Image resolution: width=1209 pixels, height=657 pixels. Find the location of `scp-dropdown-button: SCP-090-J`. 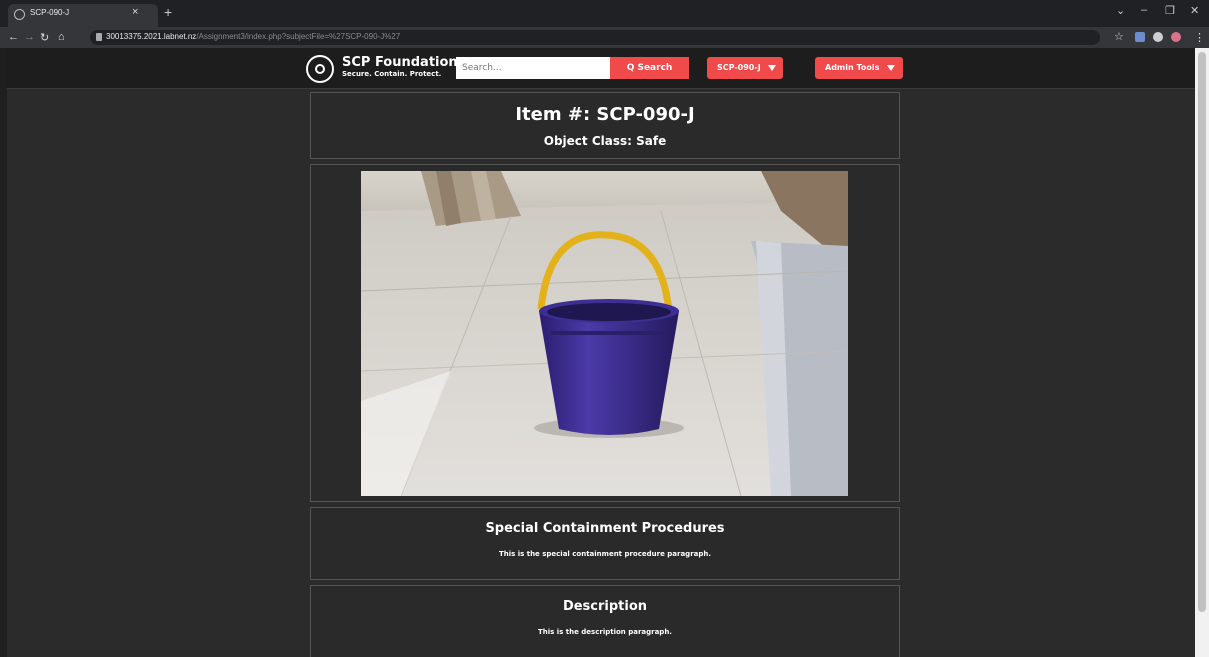

scp-dropdown-button: SCP-090-J is located at coordinates (745, 68).